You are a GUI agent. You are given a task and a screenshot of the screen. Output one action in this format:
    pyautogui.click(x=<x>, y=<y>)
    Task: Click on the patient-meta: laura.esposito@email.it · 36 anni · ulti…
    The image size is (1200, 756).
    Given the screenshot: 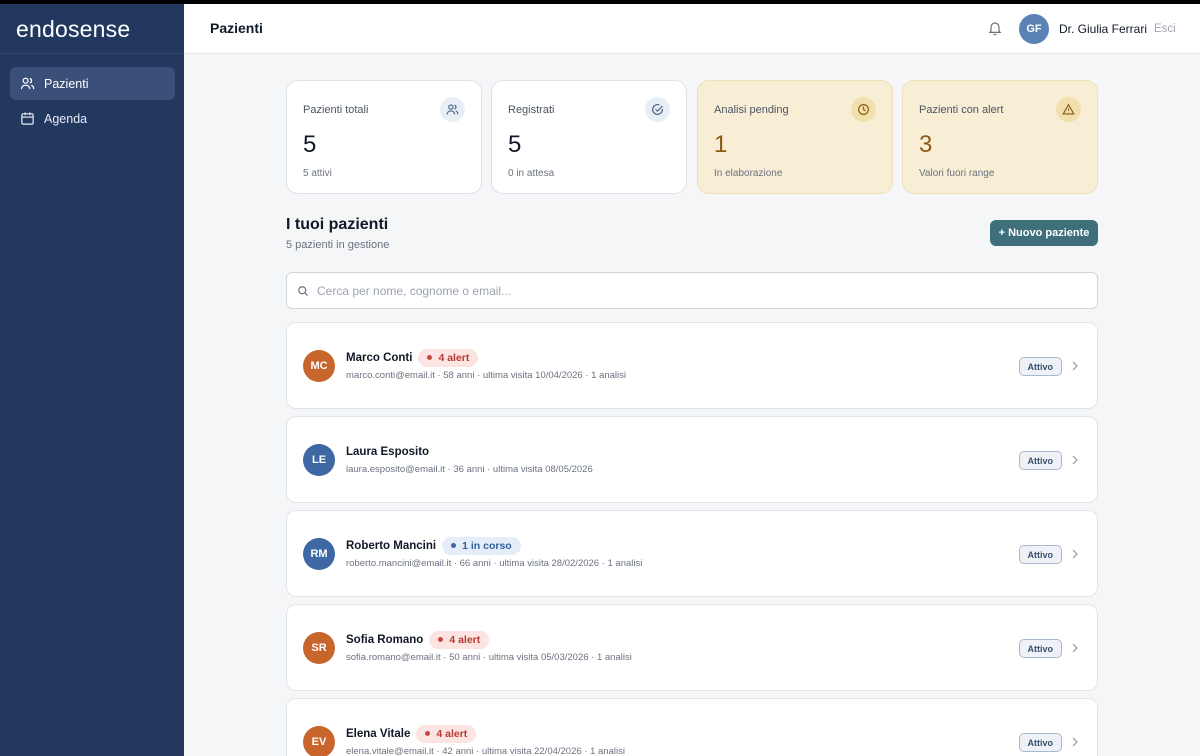 What is the action you would take?
    pyautogui.click(x=469, y=469)
    